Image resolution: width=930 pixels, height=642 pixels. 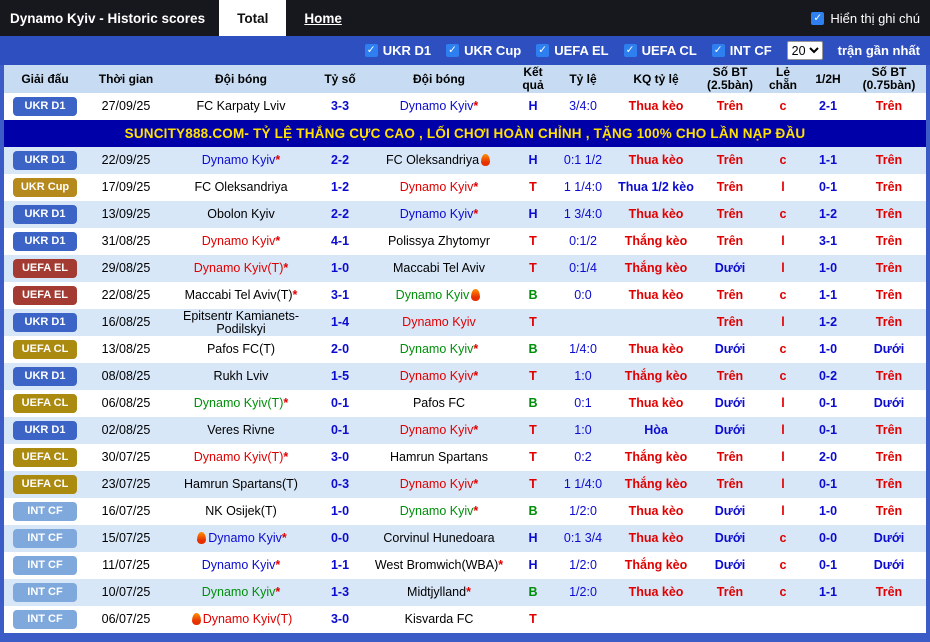 I want to click on handicap-cell: 0:2, so click(x=583, y=457).